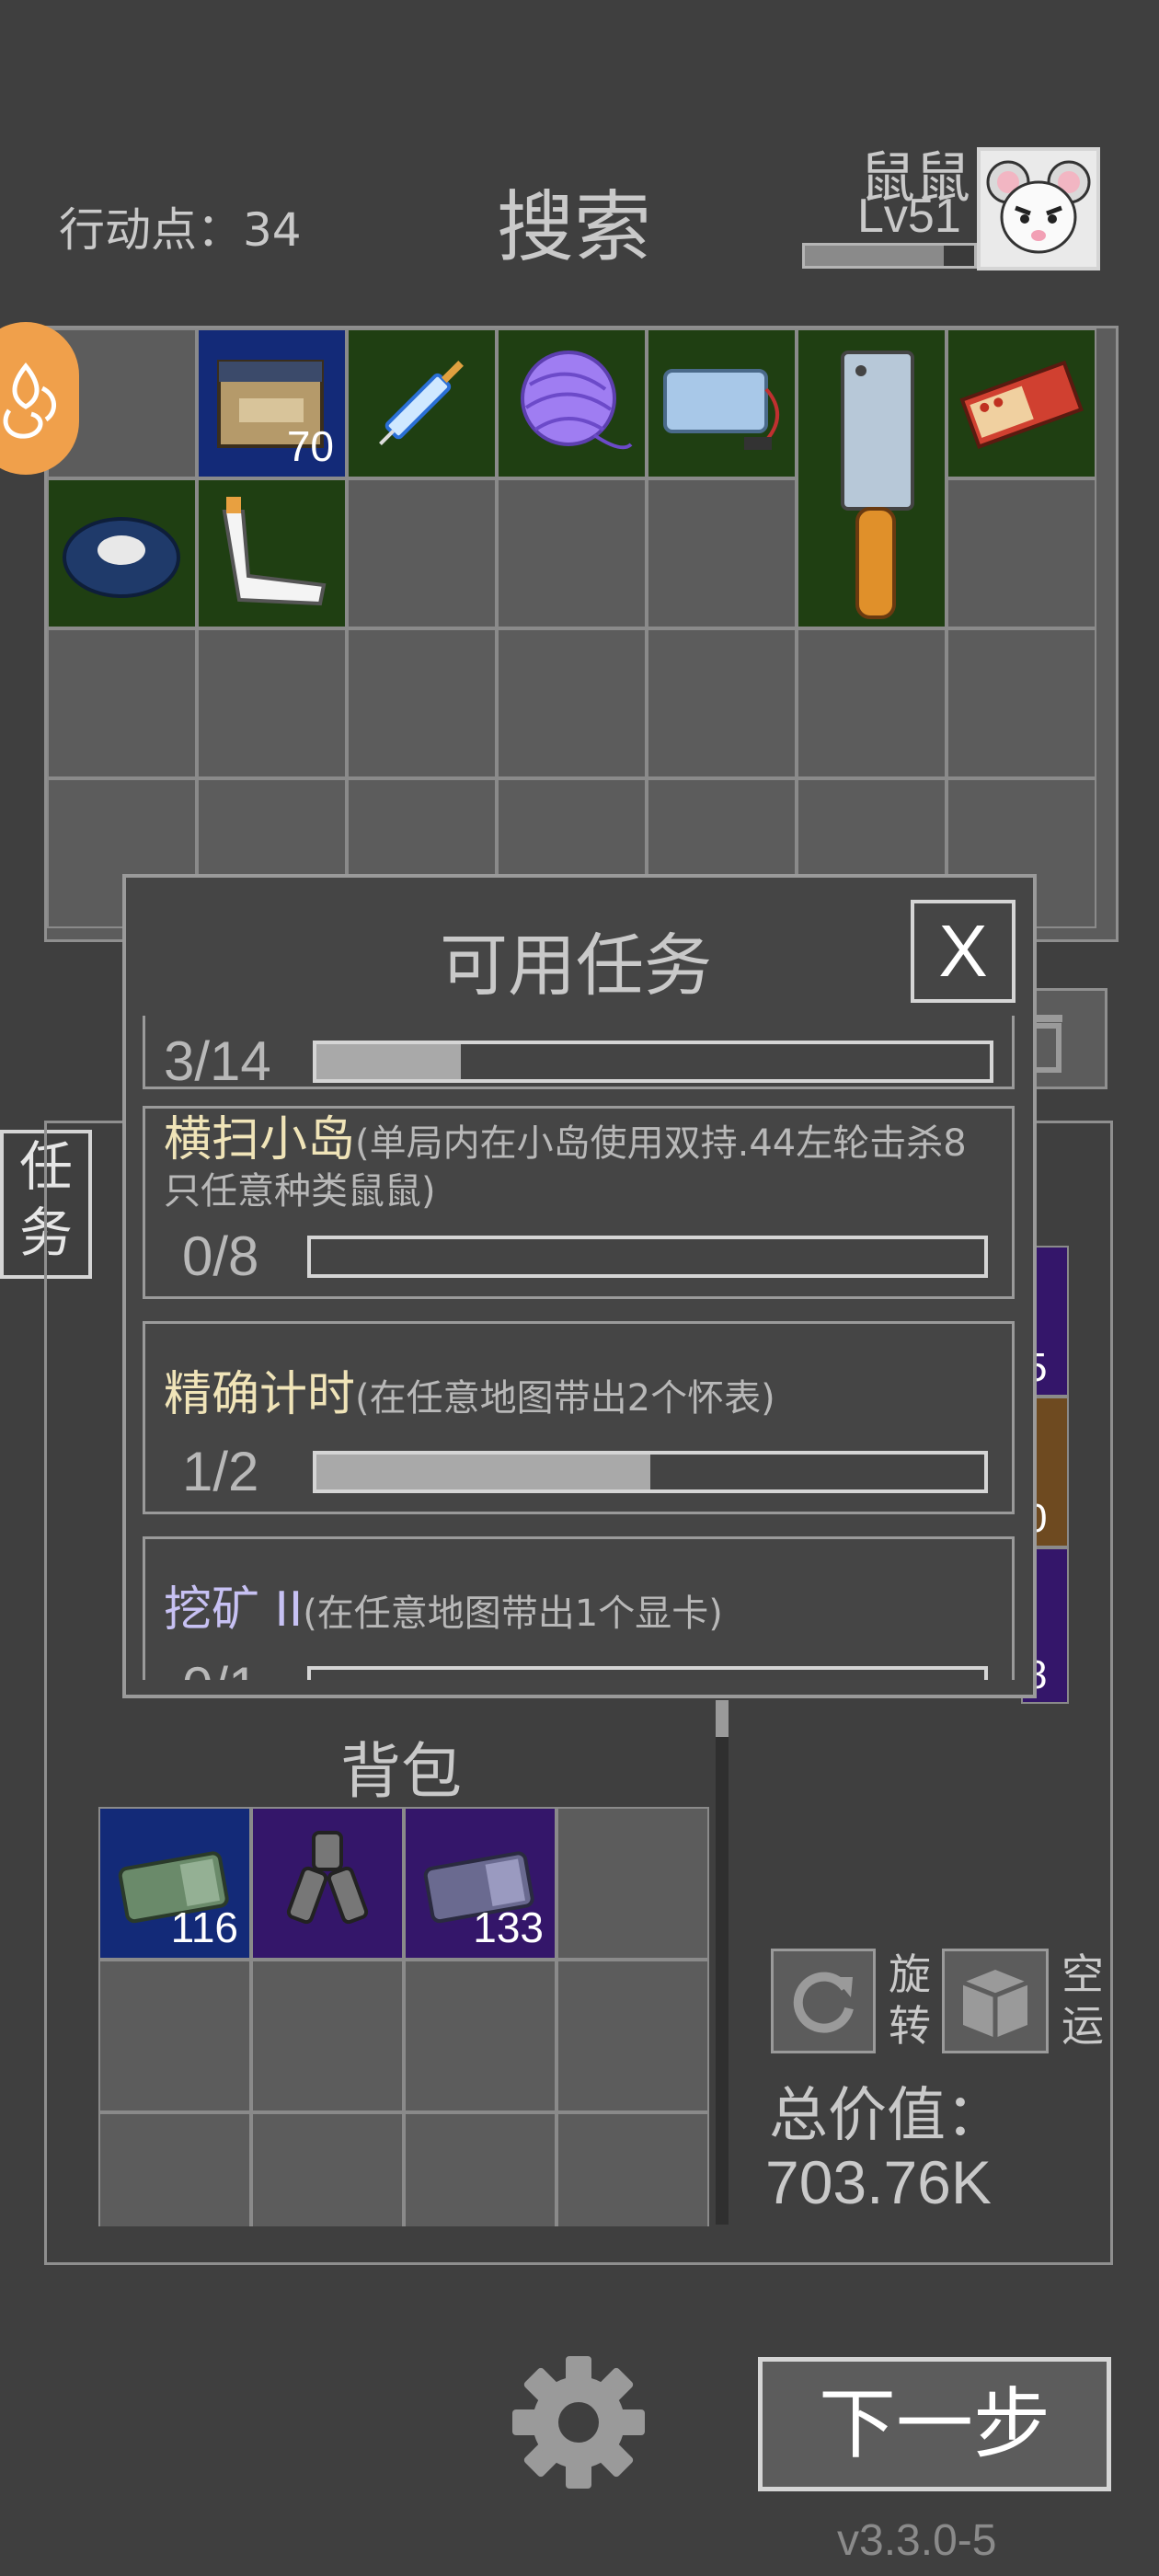 The width and height of the screenshot is (1159, 2576). What do you see at coordinates (272, 403) in the screenshot?
I see `loot-item-box: 70` at bounding box center [272, 403].